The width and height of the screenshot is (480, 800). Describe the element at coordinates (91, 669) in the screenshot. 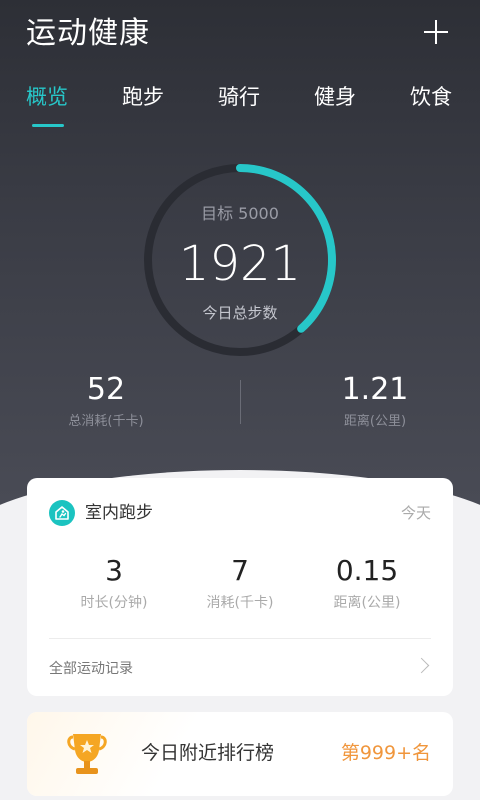

I see `all-records-label: 全部运动记录` at that location.